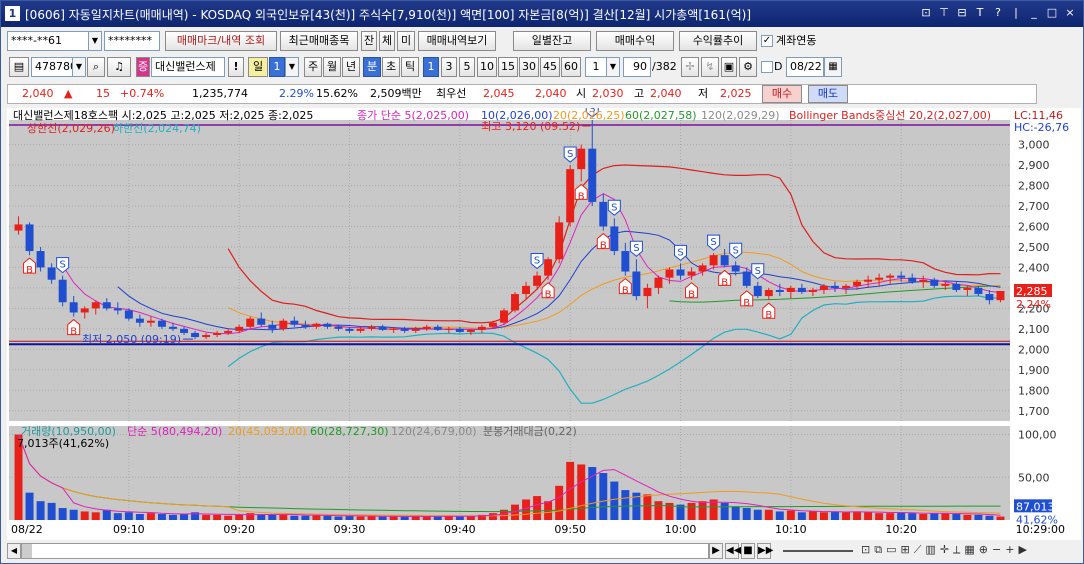 This screenshot has width=1084, height=564. Describe the element at coordinates (119, 67) in the screenshot. I see `speaker-icon: ♫` at that location.